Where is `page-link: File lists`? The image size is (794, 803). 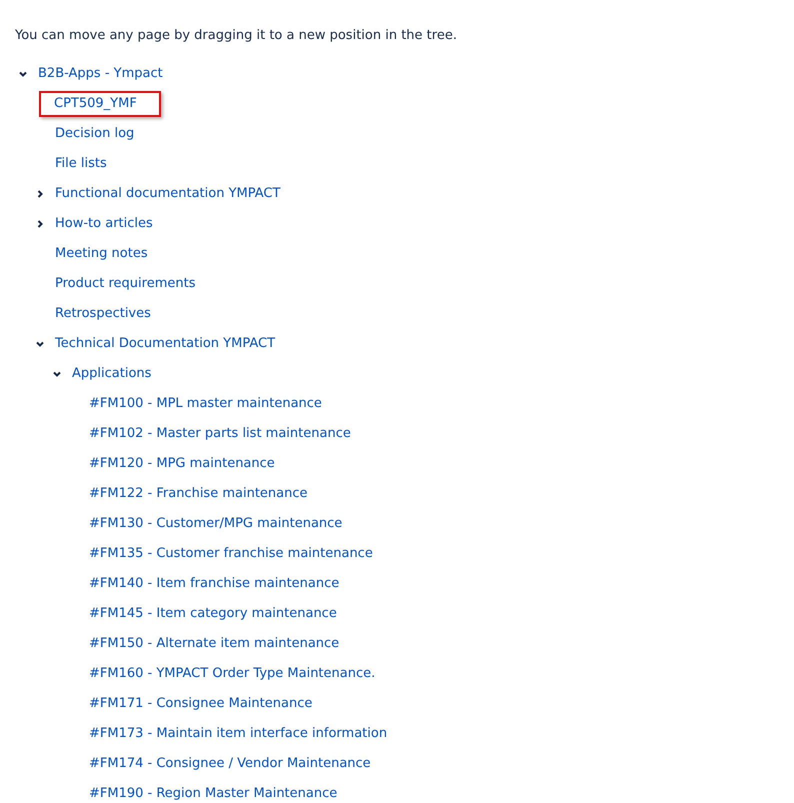
page-link: File lists is located at coordinates (81, 164).